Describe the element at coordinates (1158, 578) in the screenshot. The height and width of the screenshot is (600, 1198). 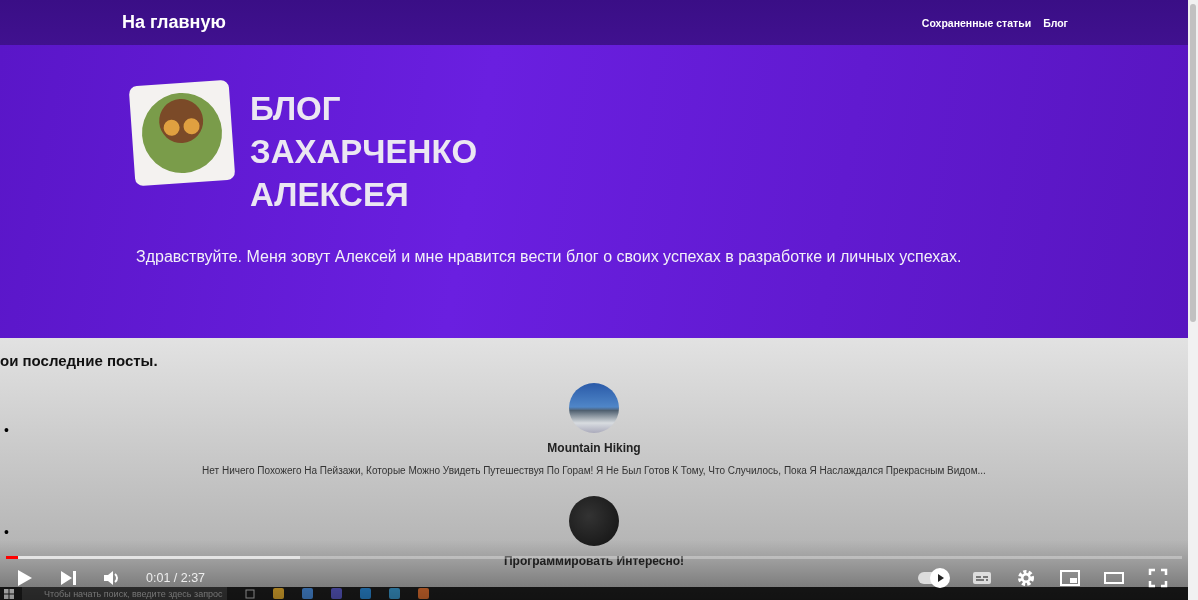
I see `fullscreen-button` at that location.